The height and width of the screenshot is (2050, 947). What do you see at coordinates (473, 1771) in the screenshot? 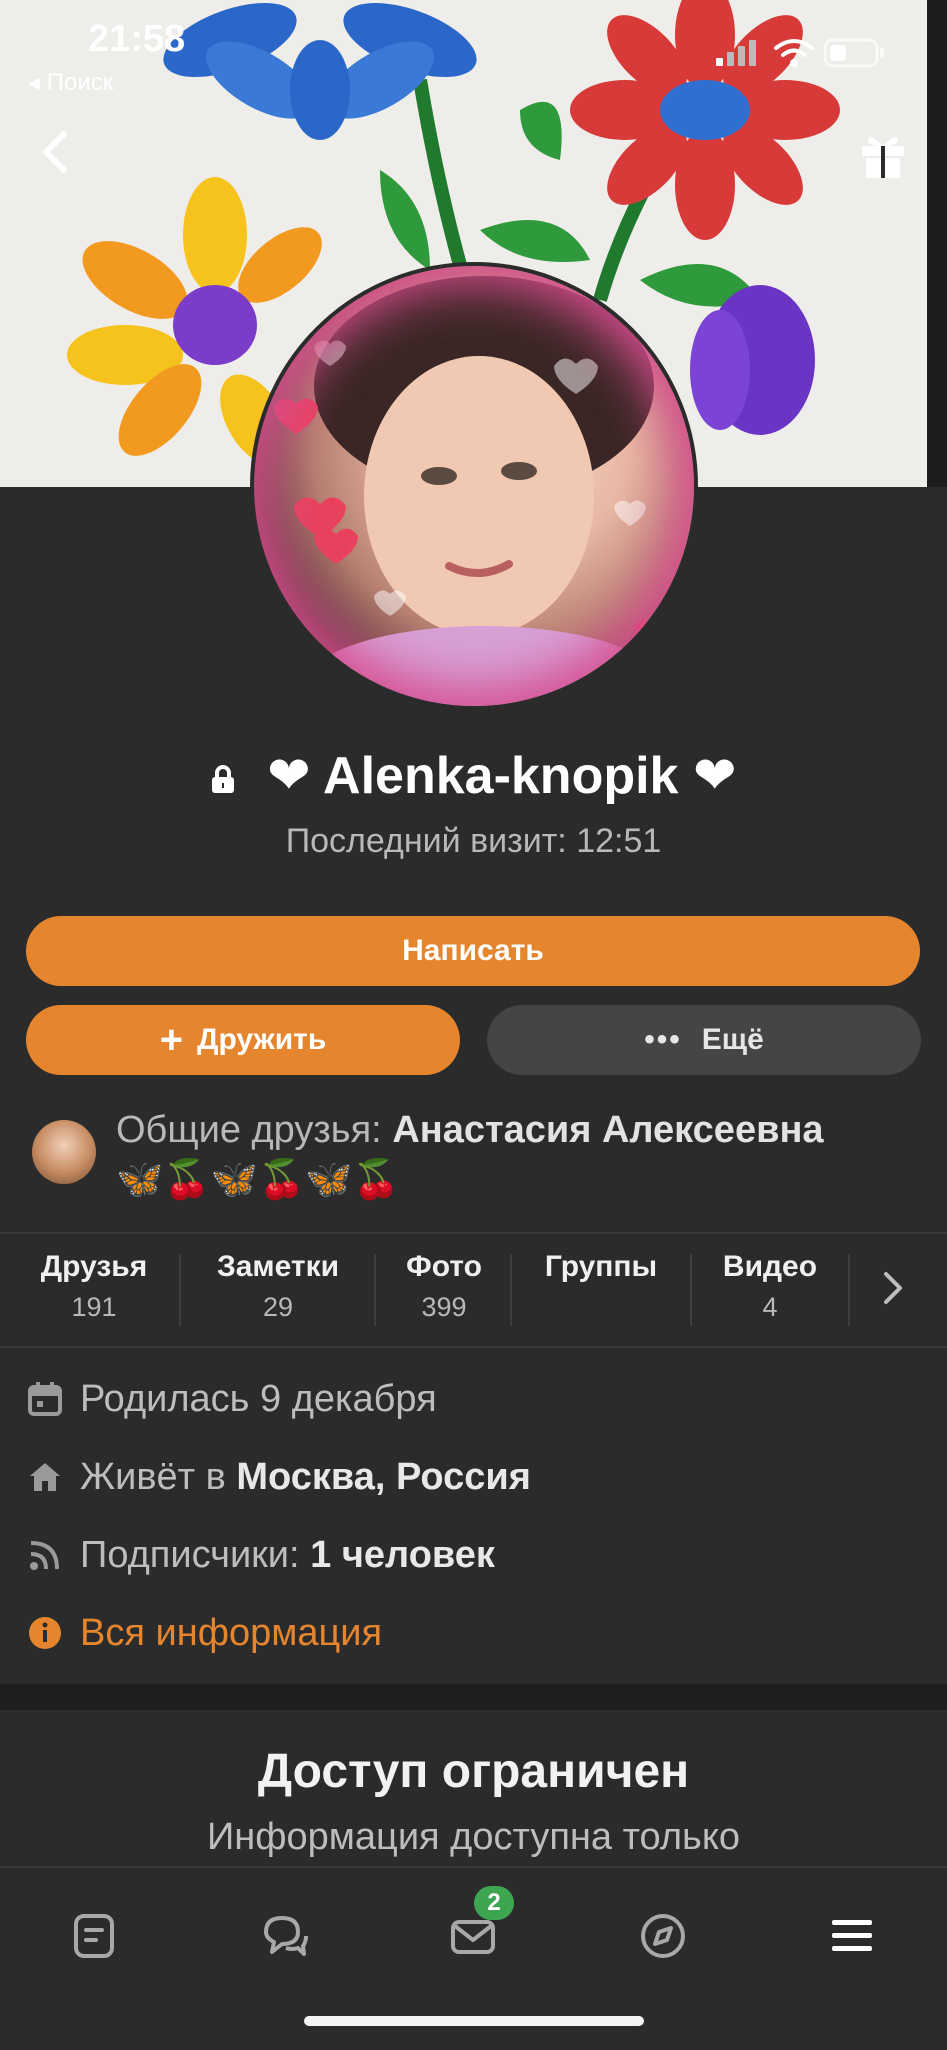
I see `access-restricted-title: Доступ ограничен` at bounding box center [473, 1771].